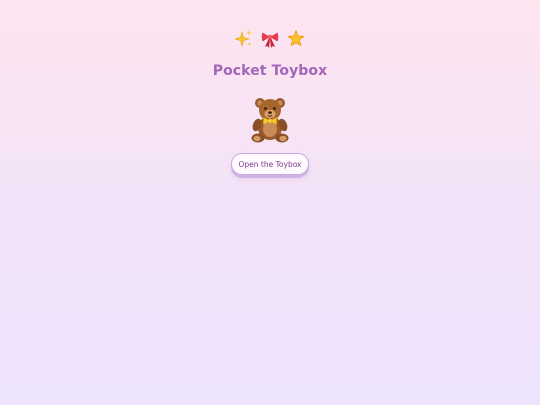 The image size is (540, 405). What do you see at coordinates (270, 120) in the screenshot?
I see `teddy-bear-icon` at bounding box center [270, 120].